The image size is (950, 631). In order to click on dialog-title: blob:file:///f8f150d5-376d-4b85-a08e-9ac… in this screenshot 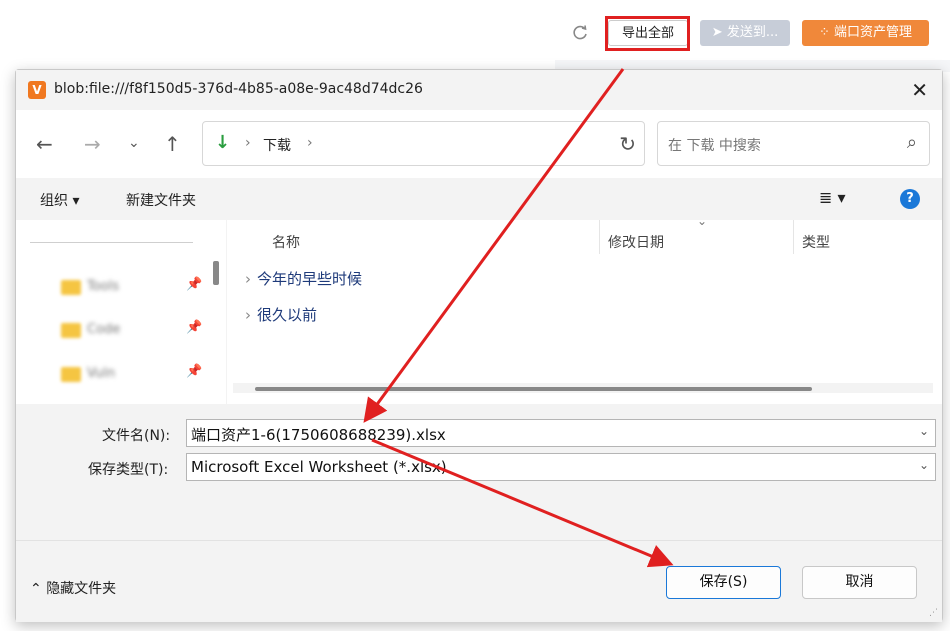, I will do `click(238, 89)`.